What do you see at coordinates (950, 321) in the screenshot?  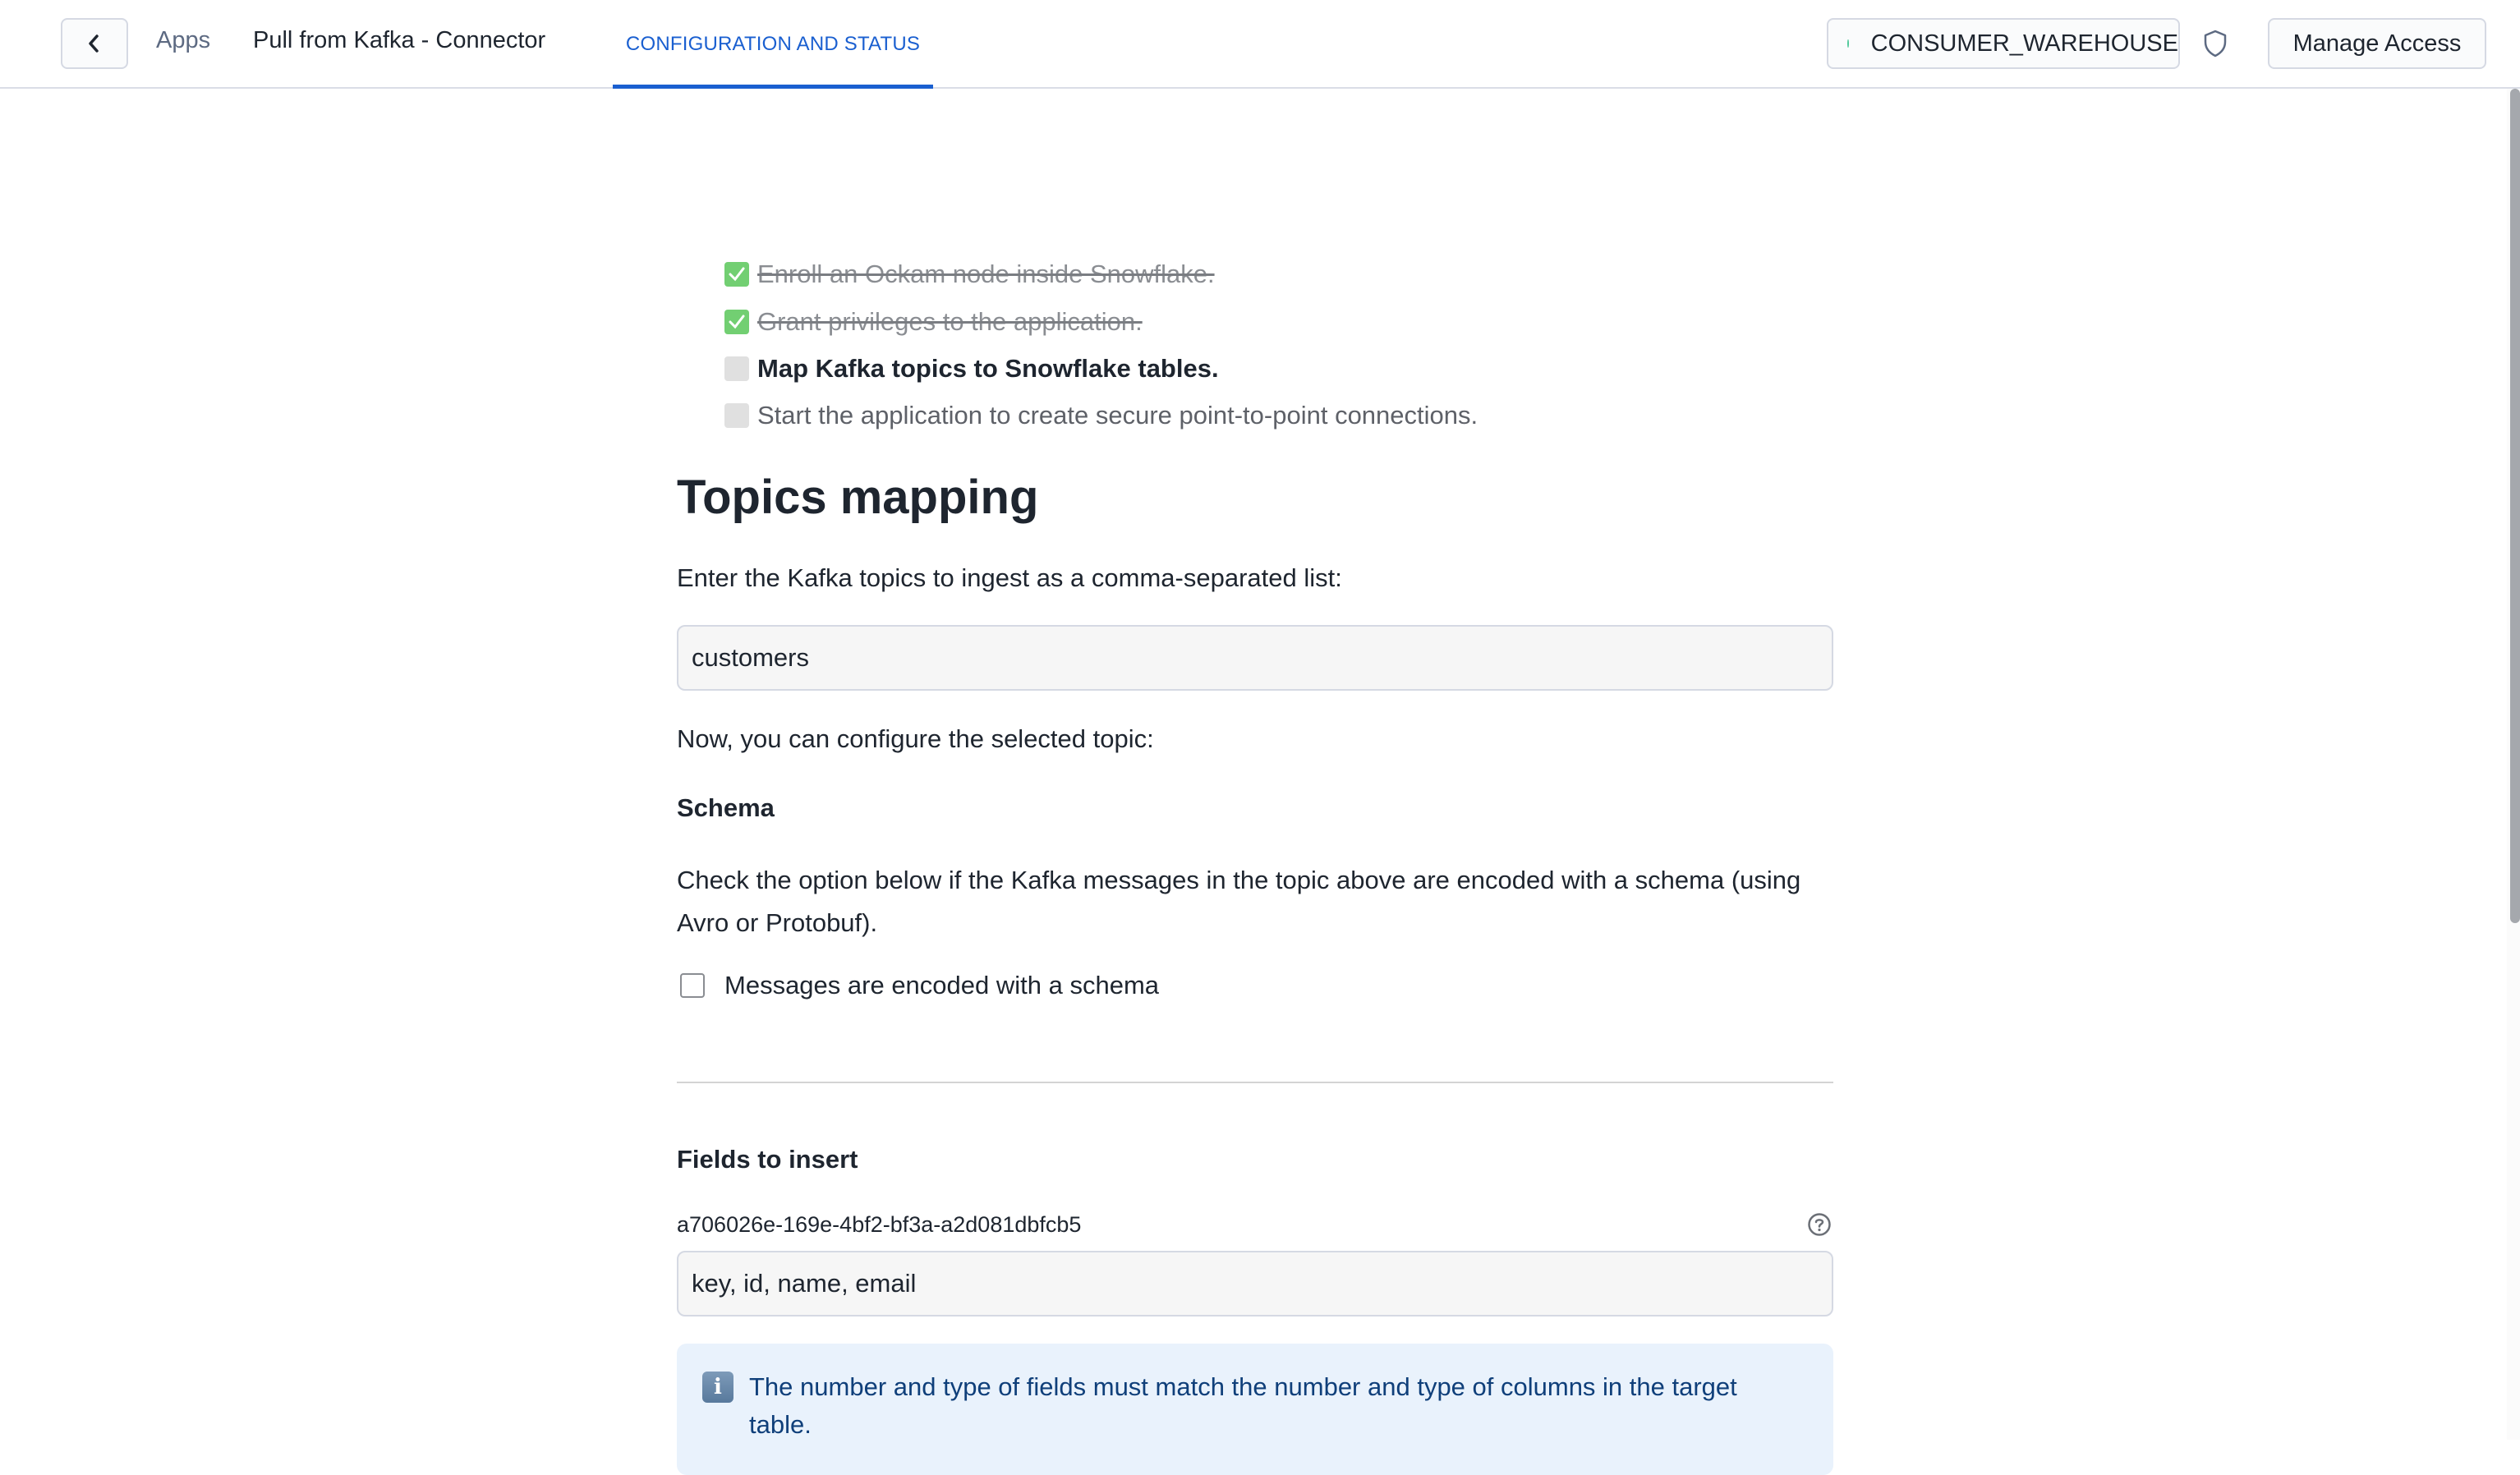 I see `checklist-label: Grant privileges to the application.` at bounding box center [950, 321].